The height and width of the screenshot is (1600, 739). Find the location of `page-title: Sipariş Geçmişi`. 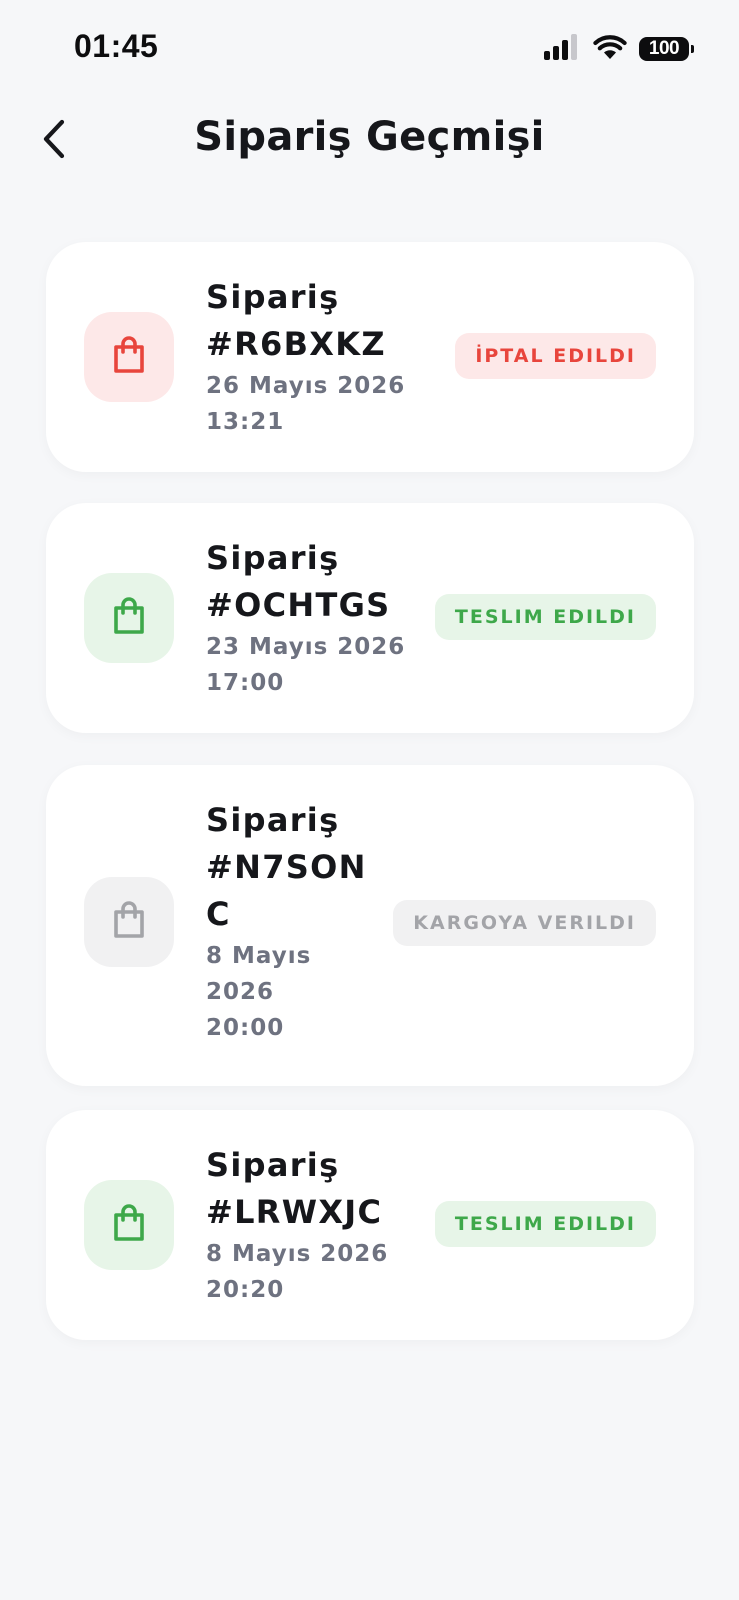

page-title: Sipariş Geçmişi is located at coordinates (369, 137).